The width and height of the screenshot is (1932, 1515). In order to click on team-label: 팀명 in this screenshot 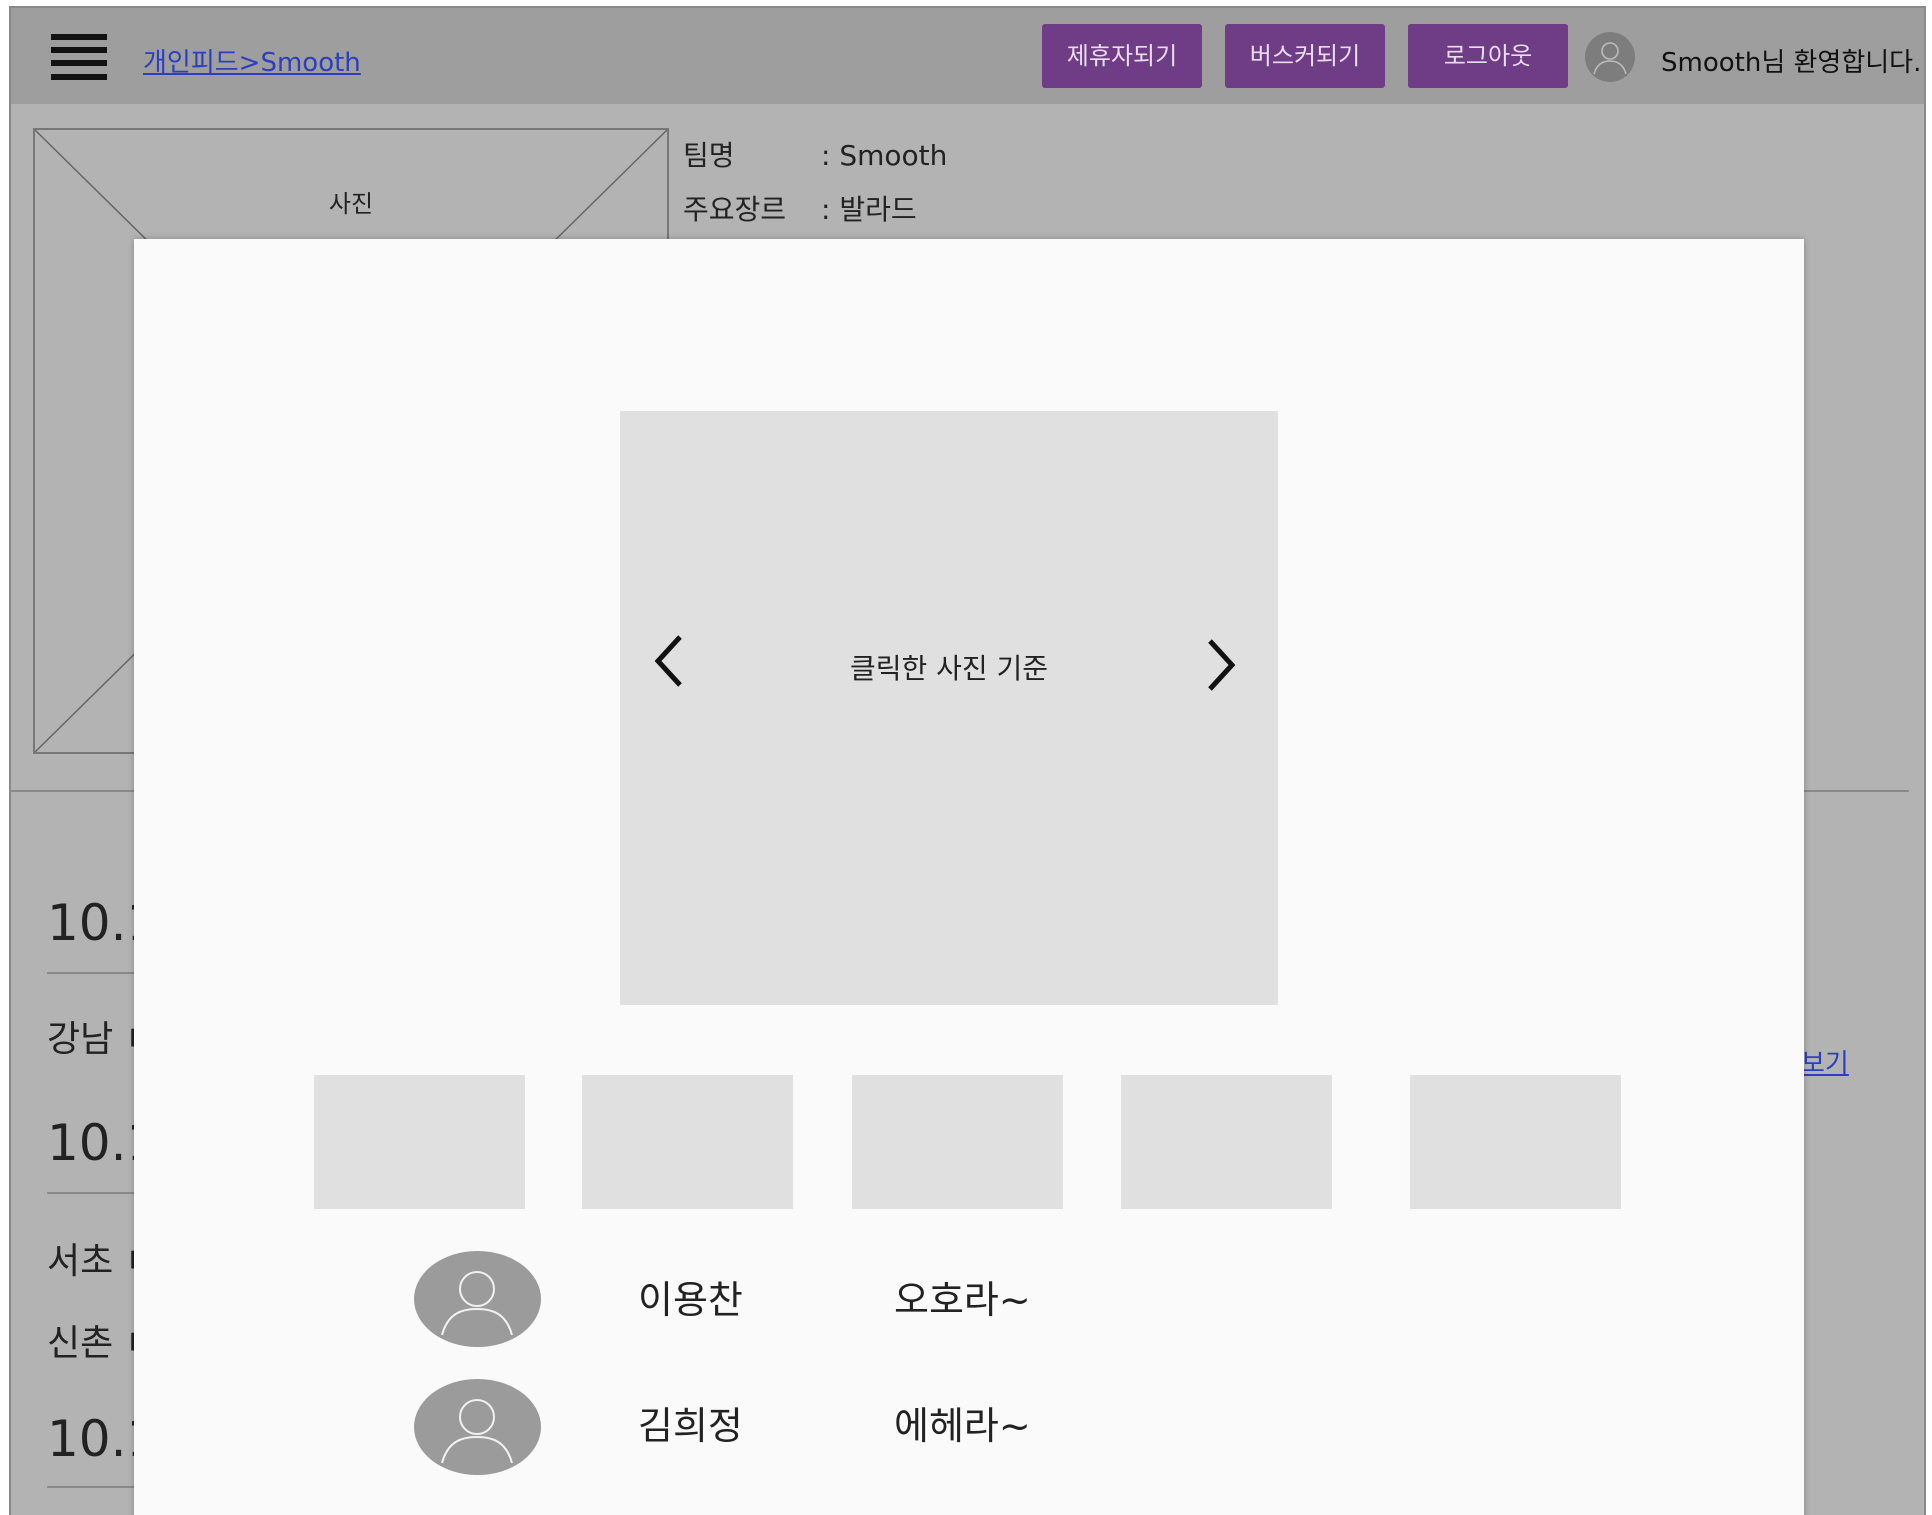, I will do `click(709, 155)`.